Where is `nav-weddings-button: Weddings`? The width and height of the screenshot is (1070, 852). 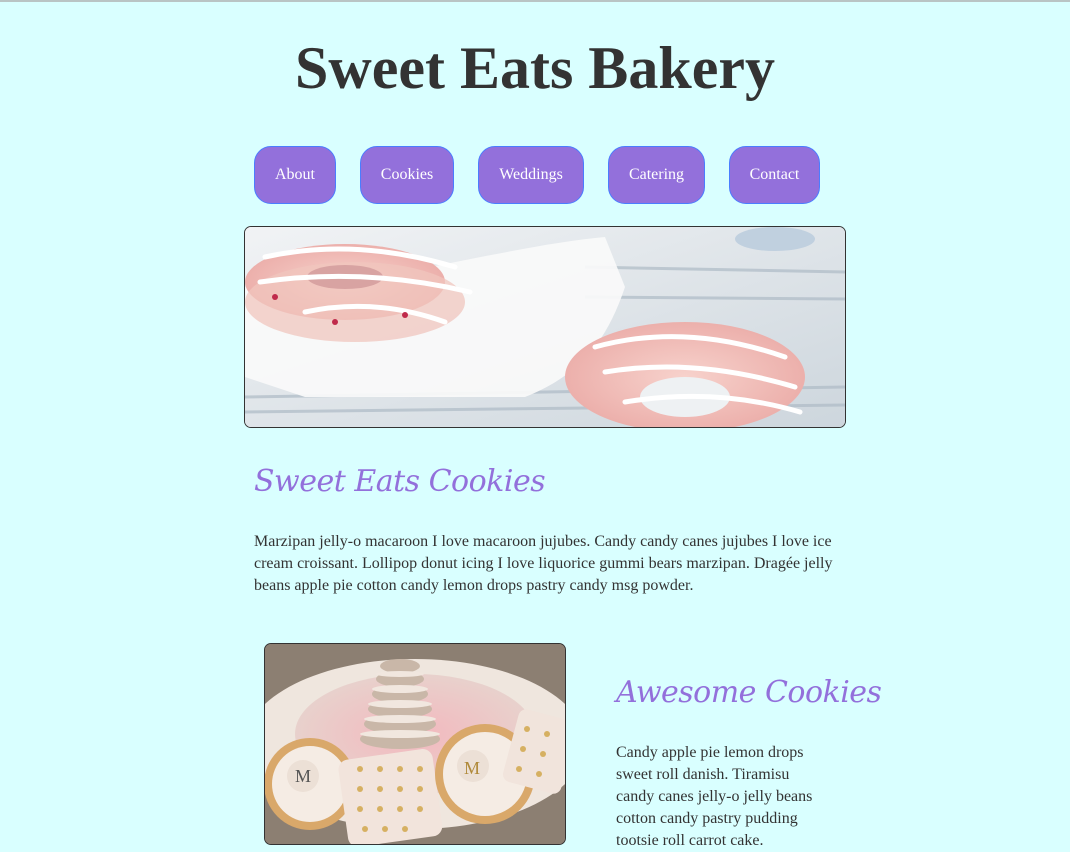
nav-weddings-button: Weddings is located at coordinates (531, 175).